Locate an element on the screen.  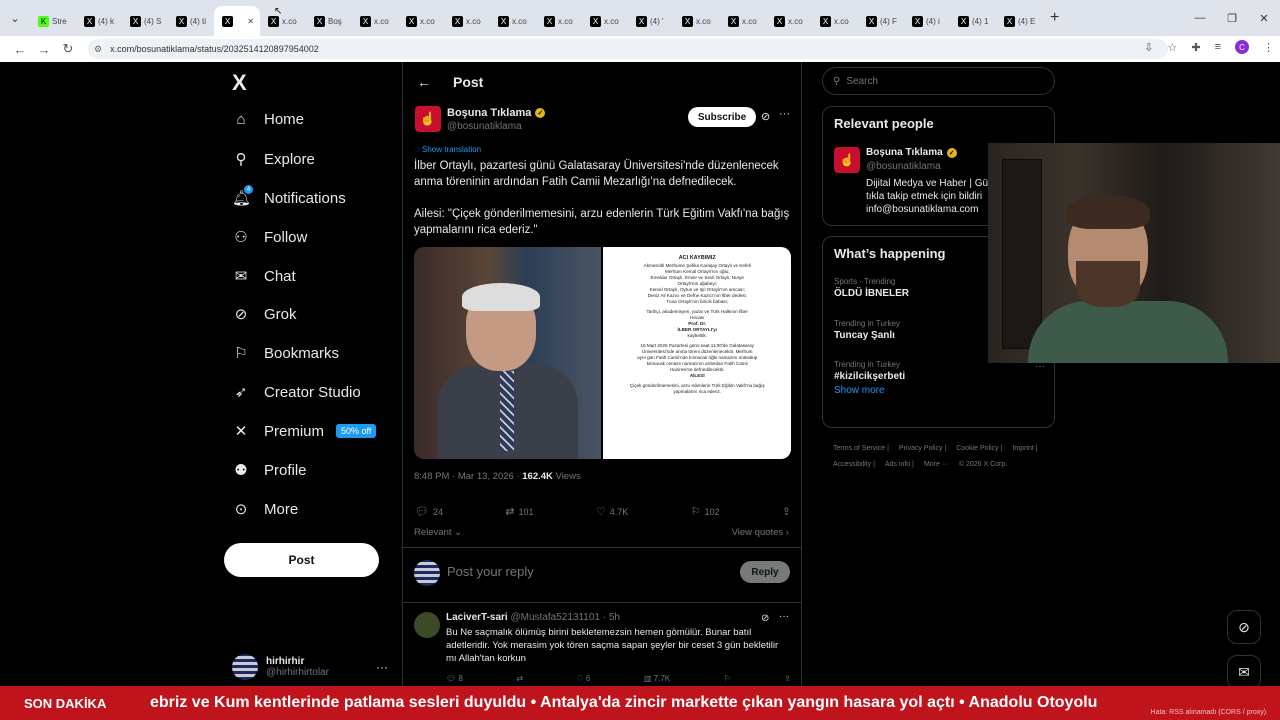
forward-icon: → is located at coordinates (44, 49).